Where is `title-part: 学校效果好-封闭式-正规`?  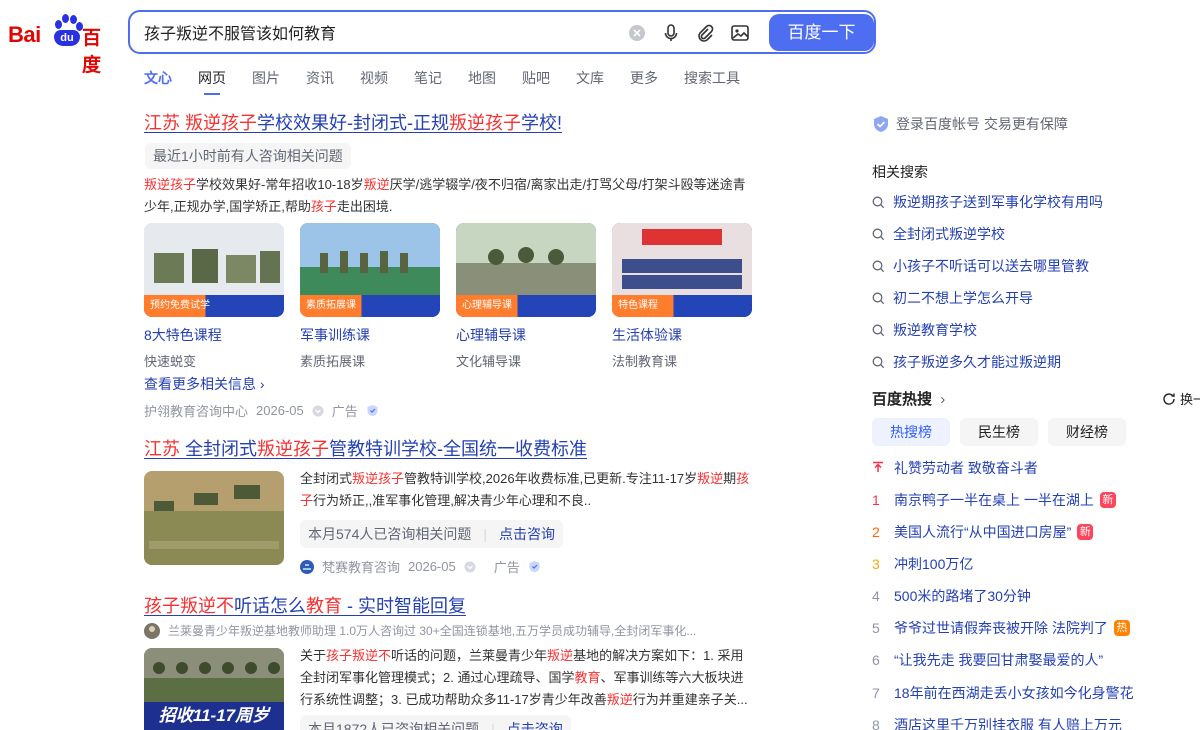
title-part: 学校效果好-封闭式-正规 is located at coordinates (353, 123).